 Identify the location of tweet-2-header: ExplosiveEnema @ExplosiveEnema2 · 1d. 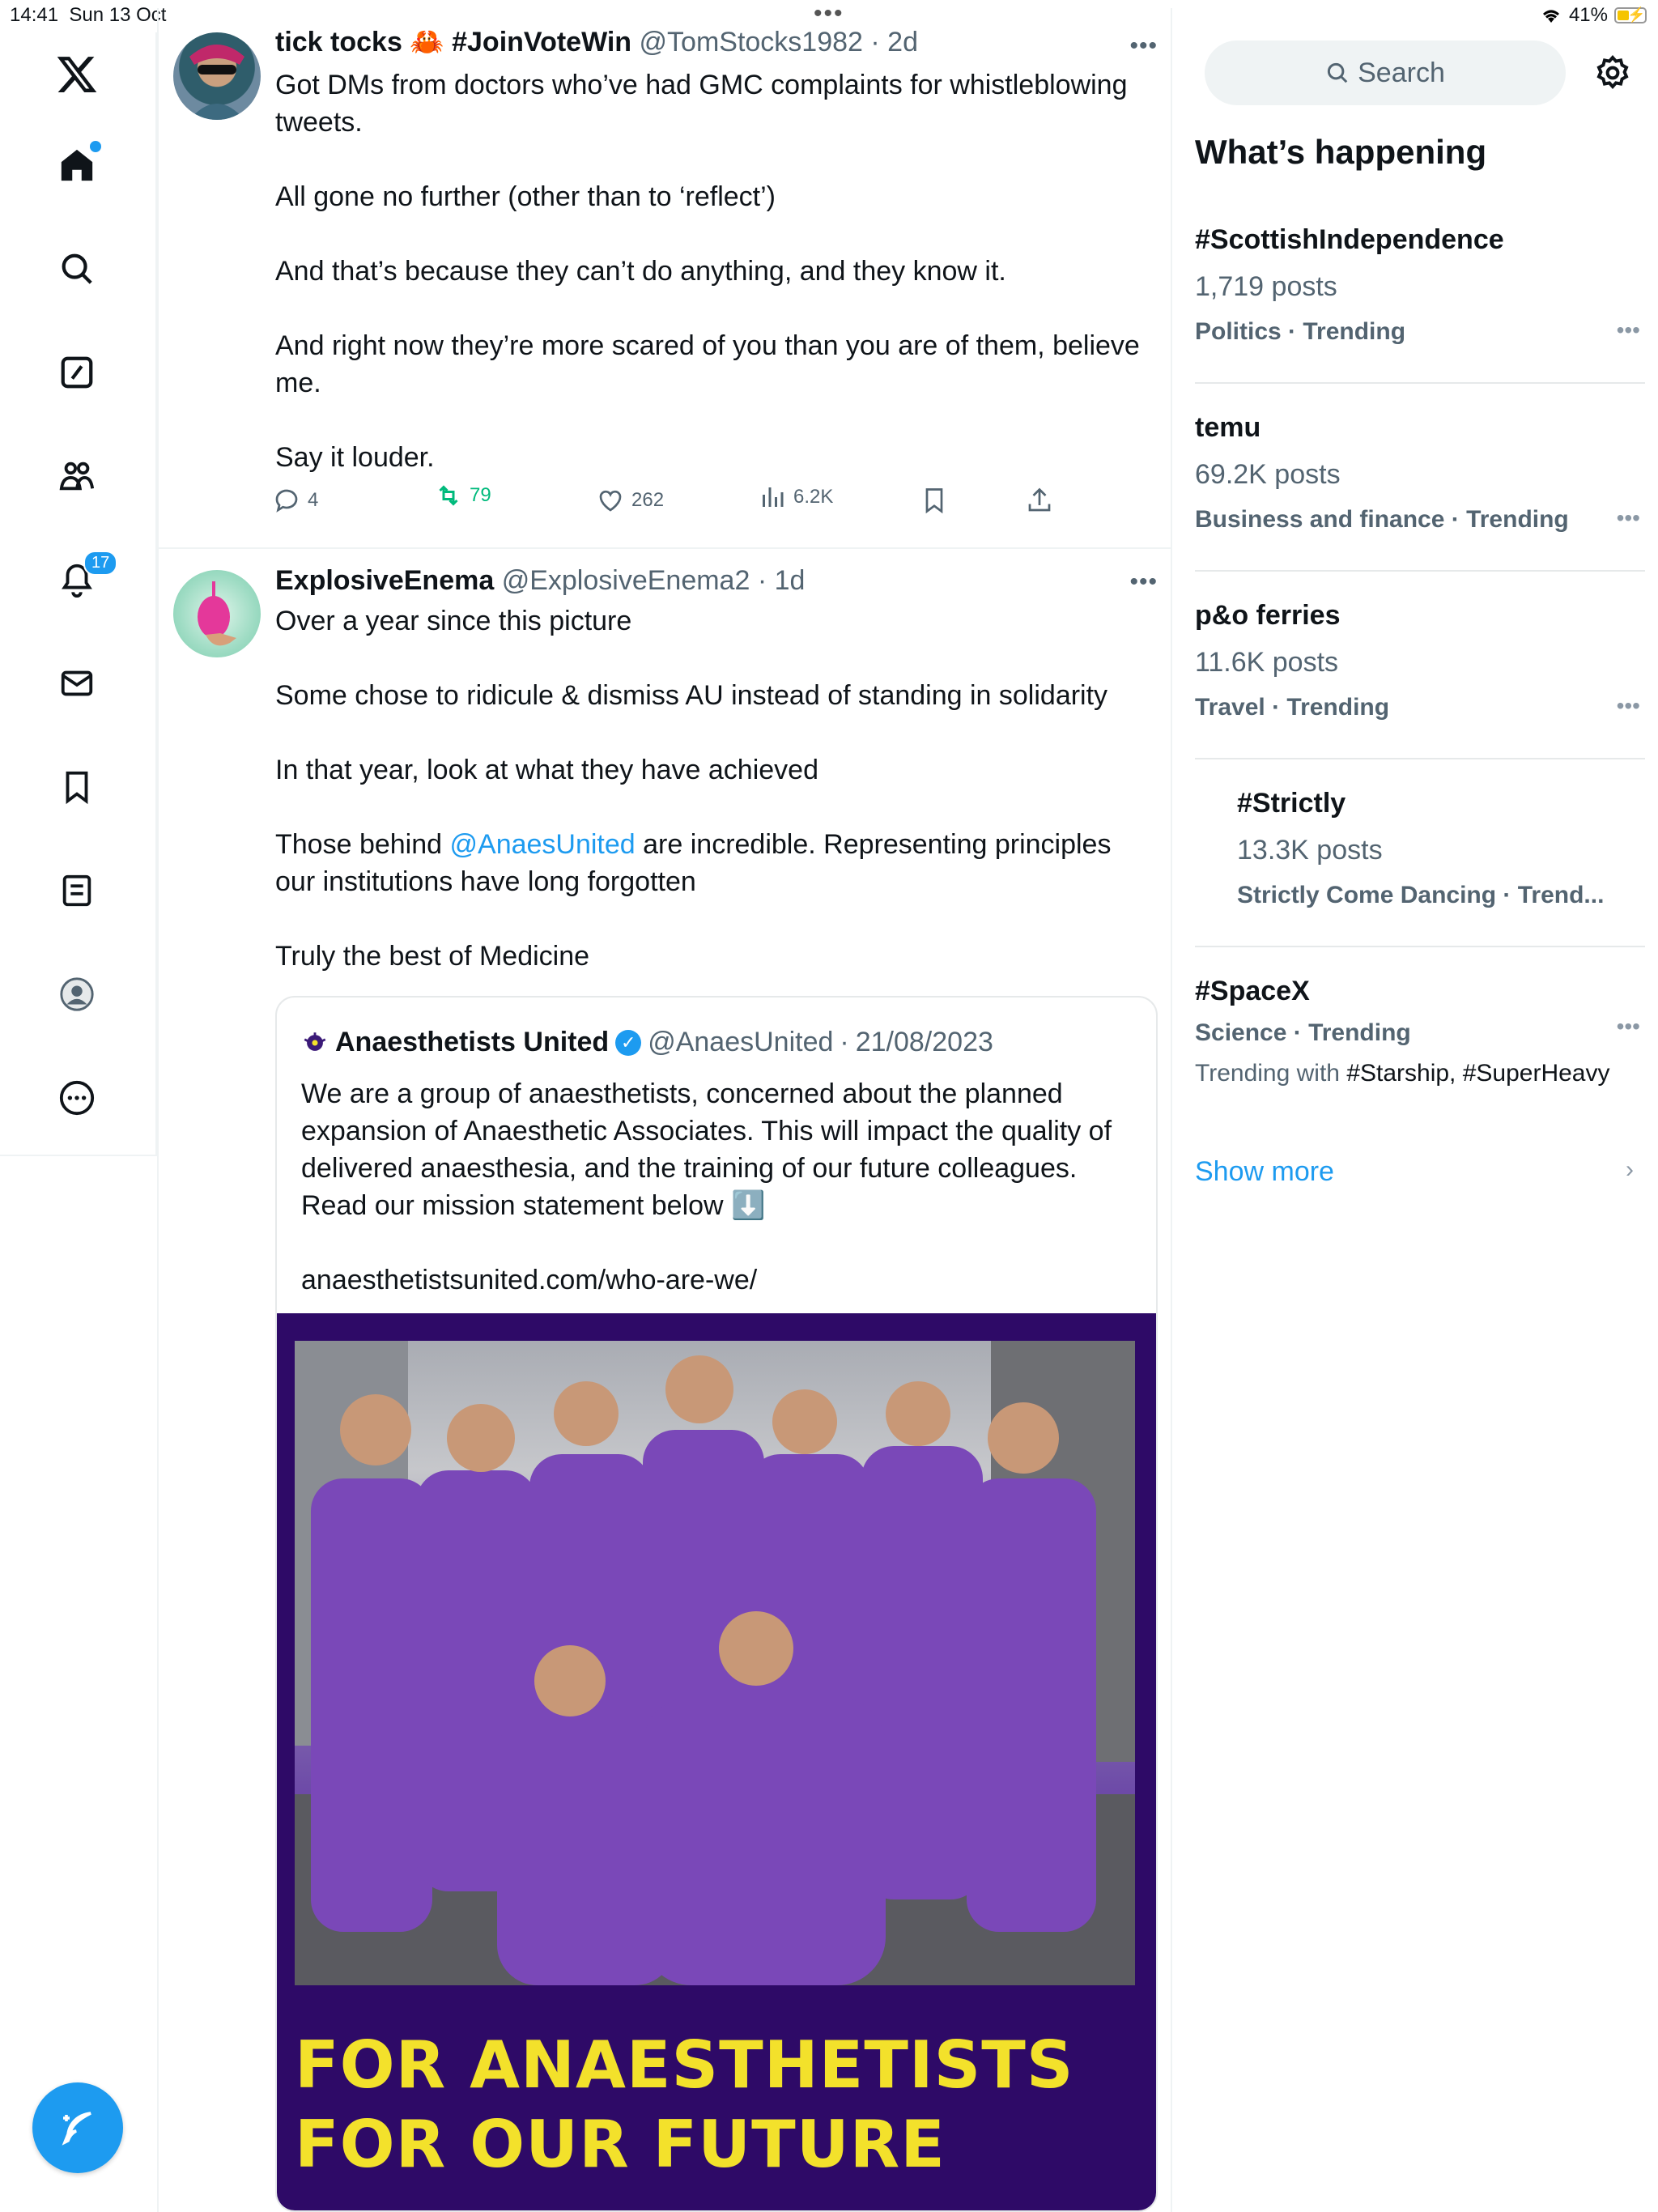
(540, 581).